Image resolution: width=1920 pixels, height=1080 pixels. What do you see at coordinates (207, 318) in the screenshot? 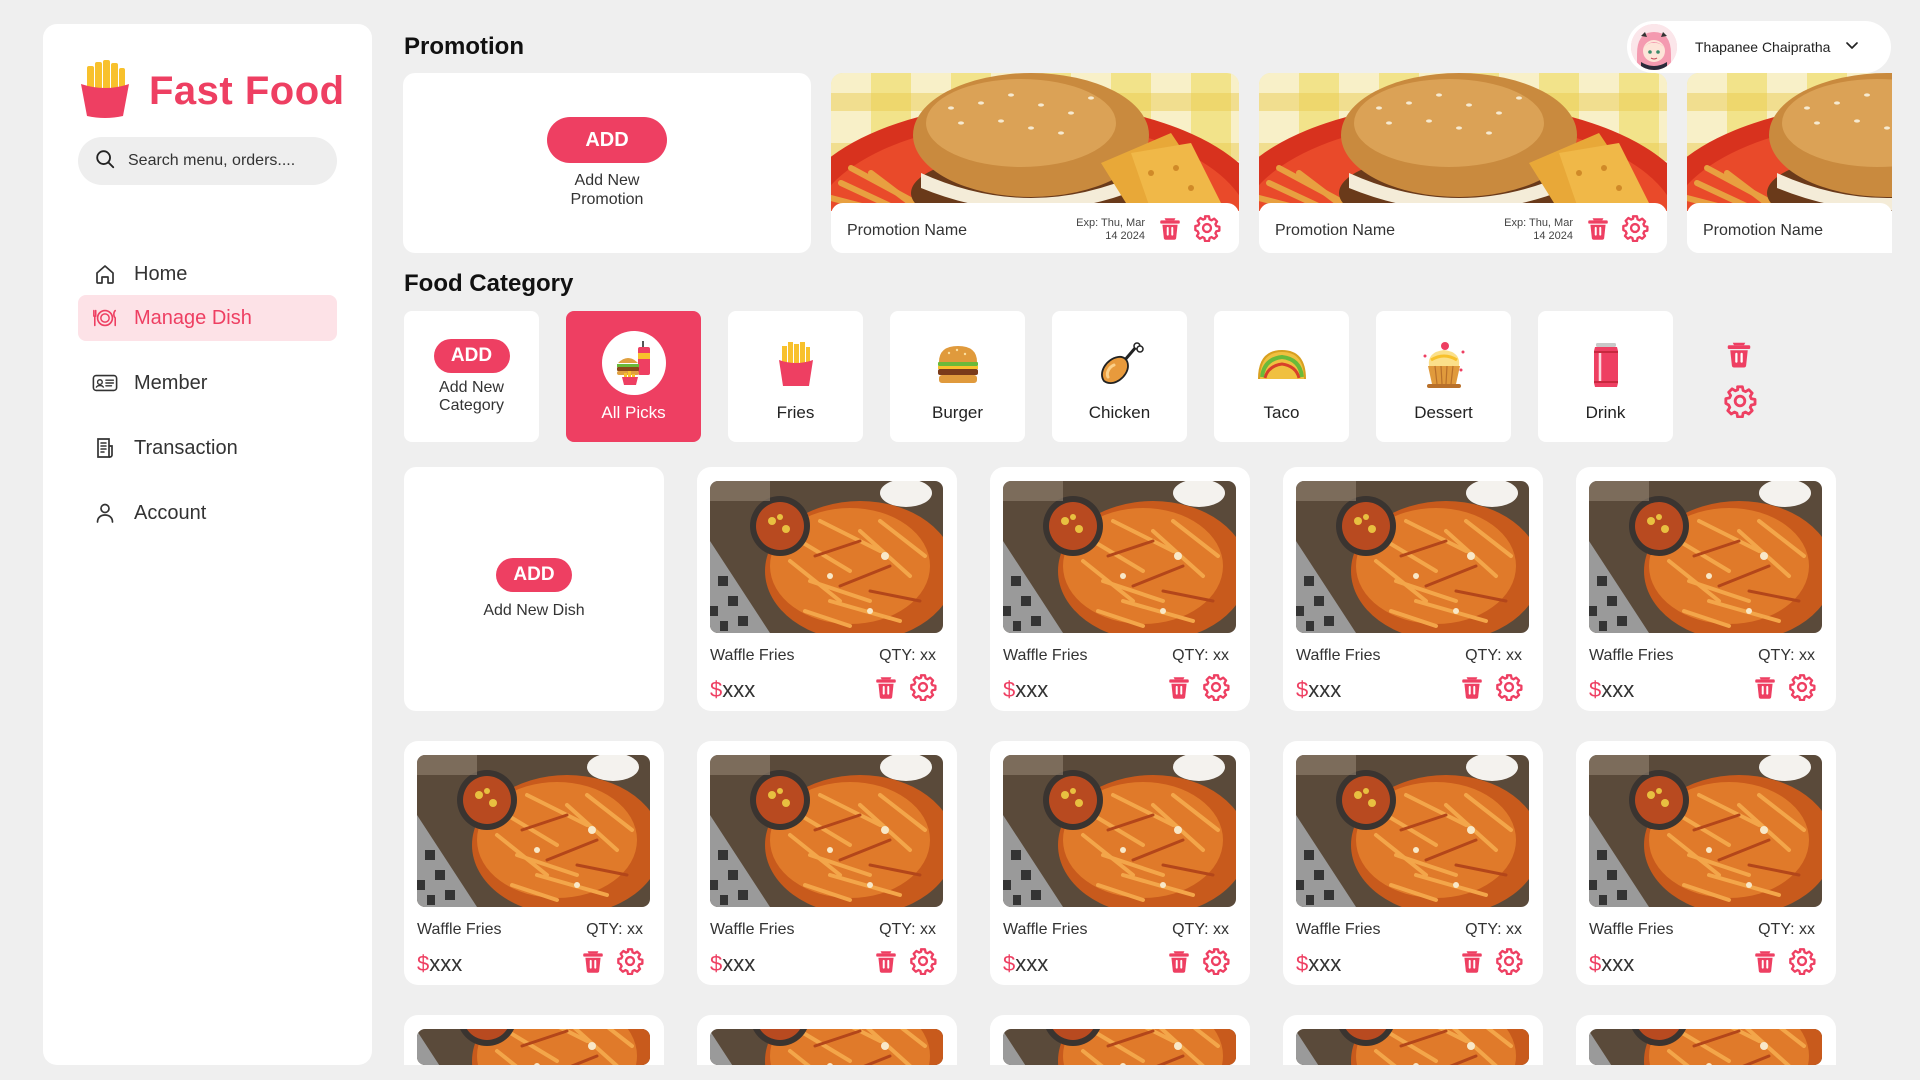
I see `sidebar-item-manage-dish: Manage Dish` at bounding box center [207, 318].